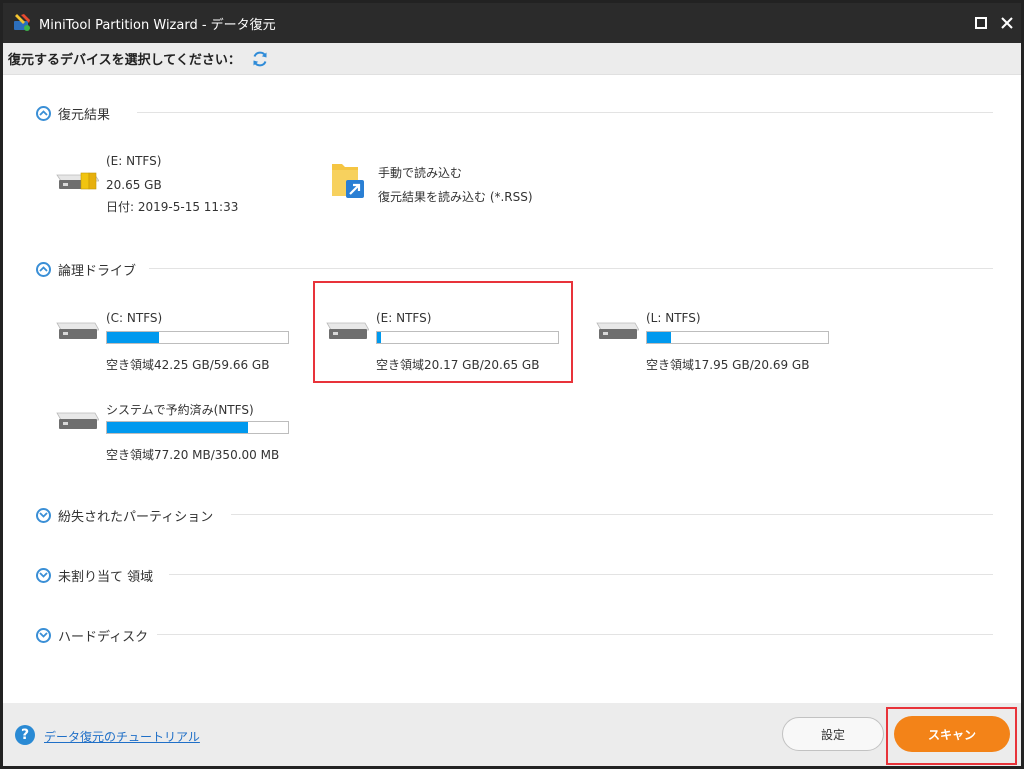  I want to click on drive-name: (C: NTFS), so click(134, 318).